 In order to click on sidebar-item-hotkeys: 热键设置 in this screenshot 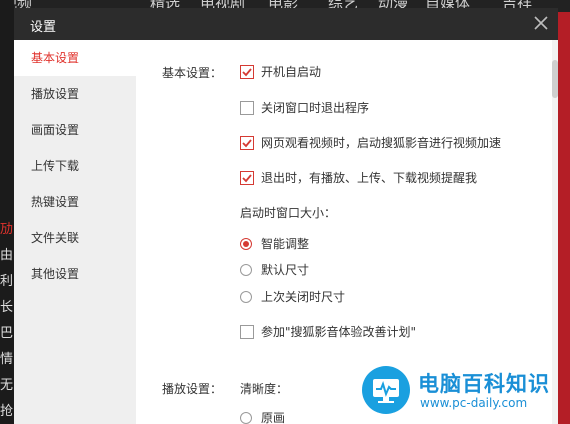, I will do `click(75, 202)`.